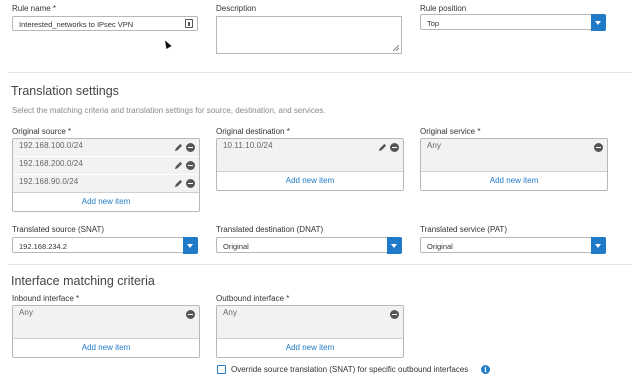 Image resolution: width=640 pixels, height=384 pixels. Describe the element at coordinates (270, 229) in the screenshot. I see `translated-destination-label: Translated destination (DNAT)` at that location.